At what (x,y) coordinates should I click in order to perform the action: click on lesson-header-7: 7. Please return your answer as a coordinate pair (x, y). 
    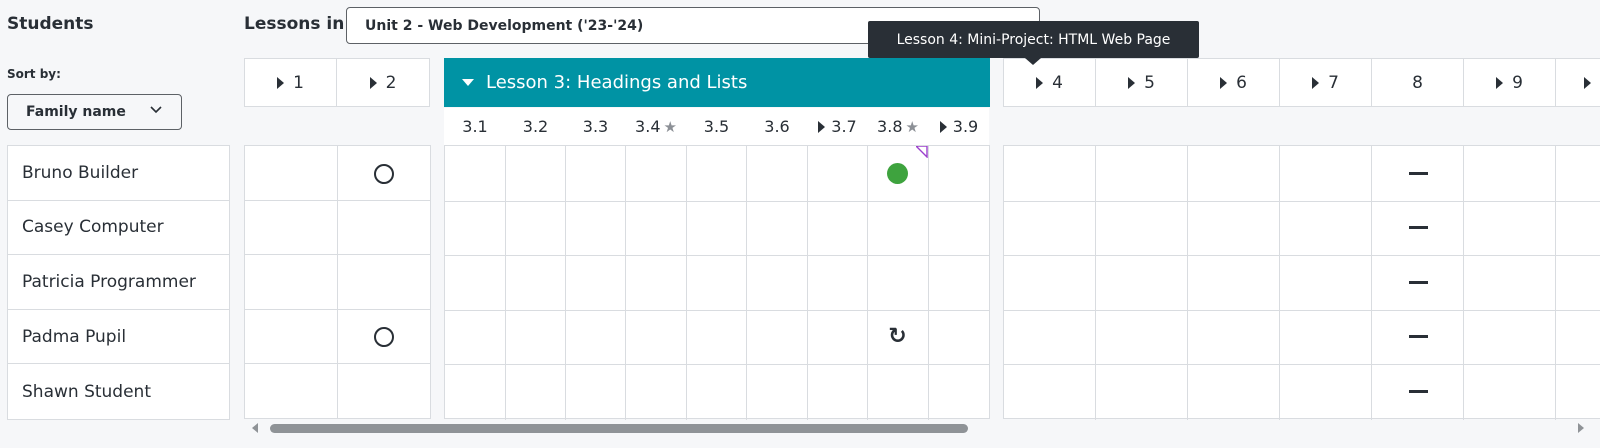
    Looking at the image, I should click on (1325, 82).